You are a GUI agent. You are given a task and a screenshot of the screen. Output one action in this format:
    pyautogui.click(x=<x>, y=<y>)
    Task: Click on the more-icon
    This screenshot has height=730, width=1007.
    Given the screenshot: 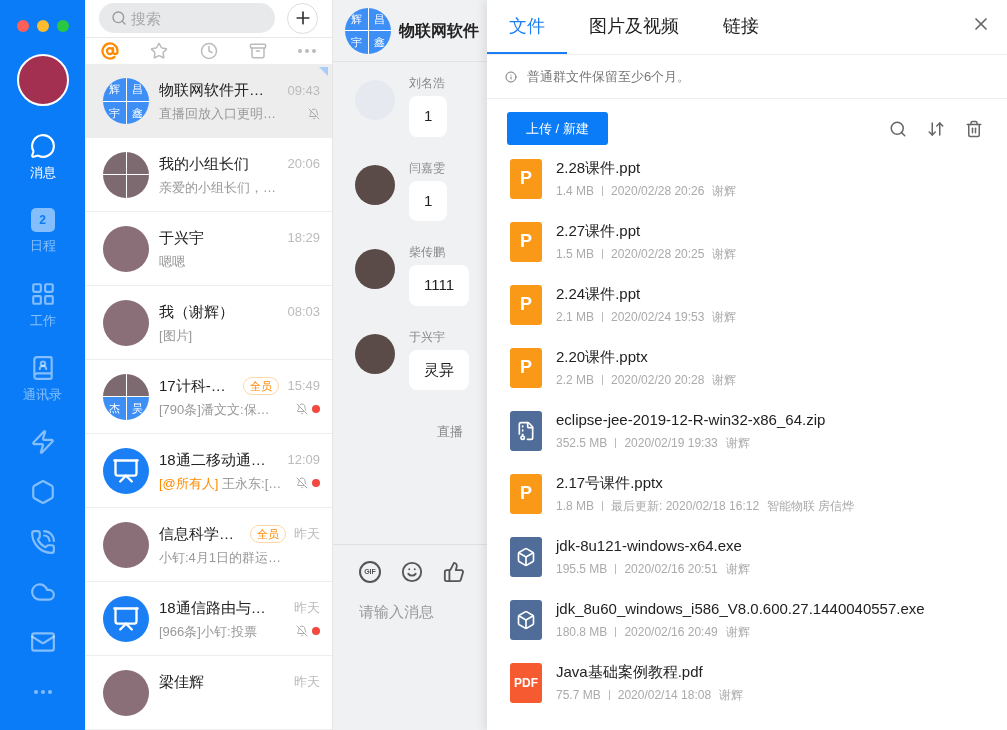 What is the action you would take?
    pyautogui.click(x=42, y=692)
    